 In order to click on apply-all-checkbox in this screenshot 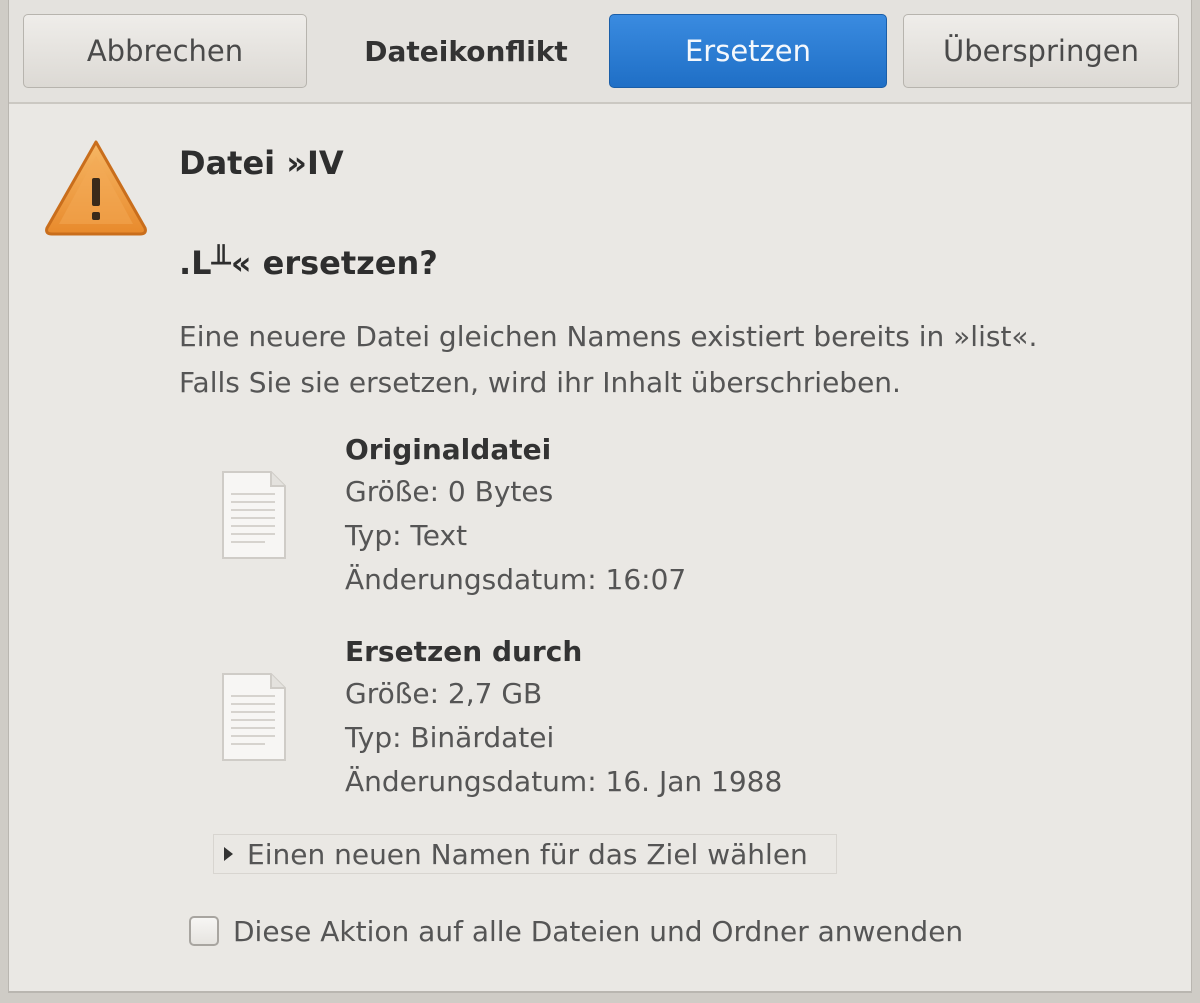, I will do `click(204, 931)`.